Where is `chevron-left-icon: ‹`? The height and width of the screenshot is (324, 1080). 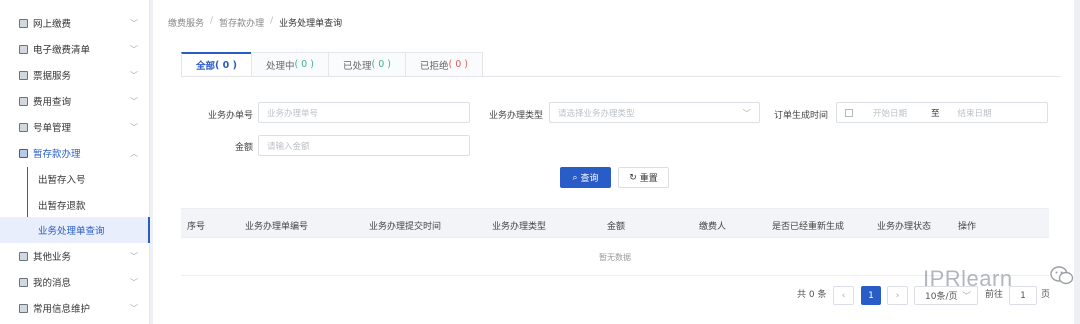
chevron-left-icon: ‹ is located at coordinates (843, 295).